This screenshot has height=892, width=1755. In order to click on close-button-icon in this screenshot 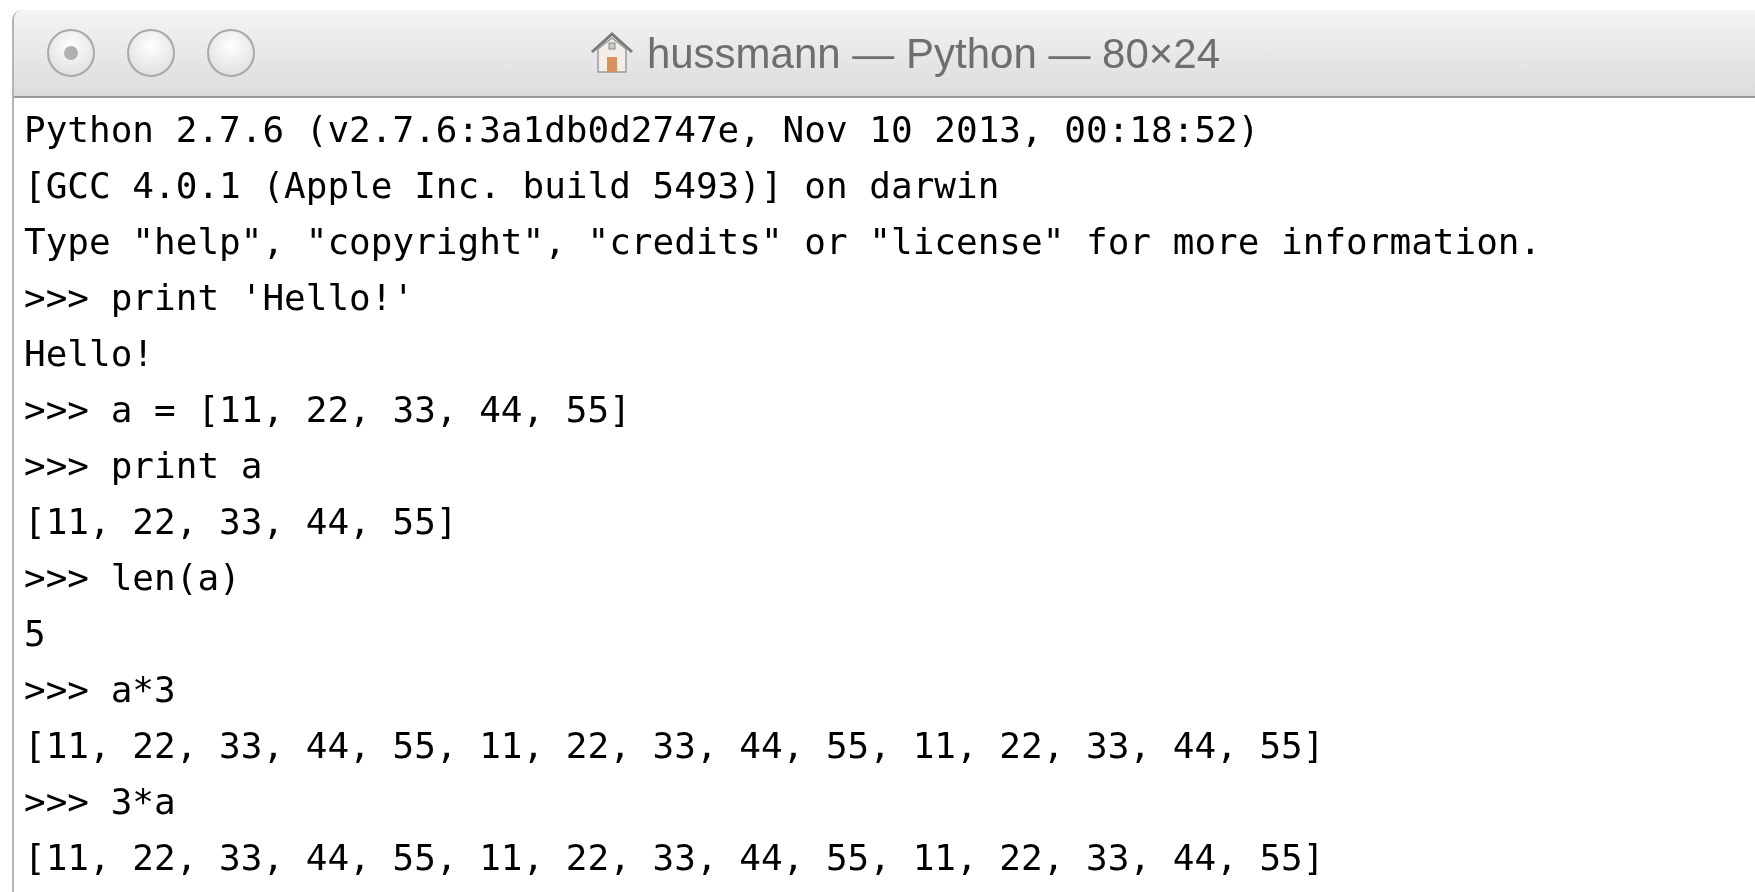, I will do `click(71, 53)`.